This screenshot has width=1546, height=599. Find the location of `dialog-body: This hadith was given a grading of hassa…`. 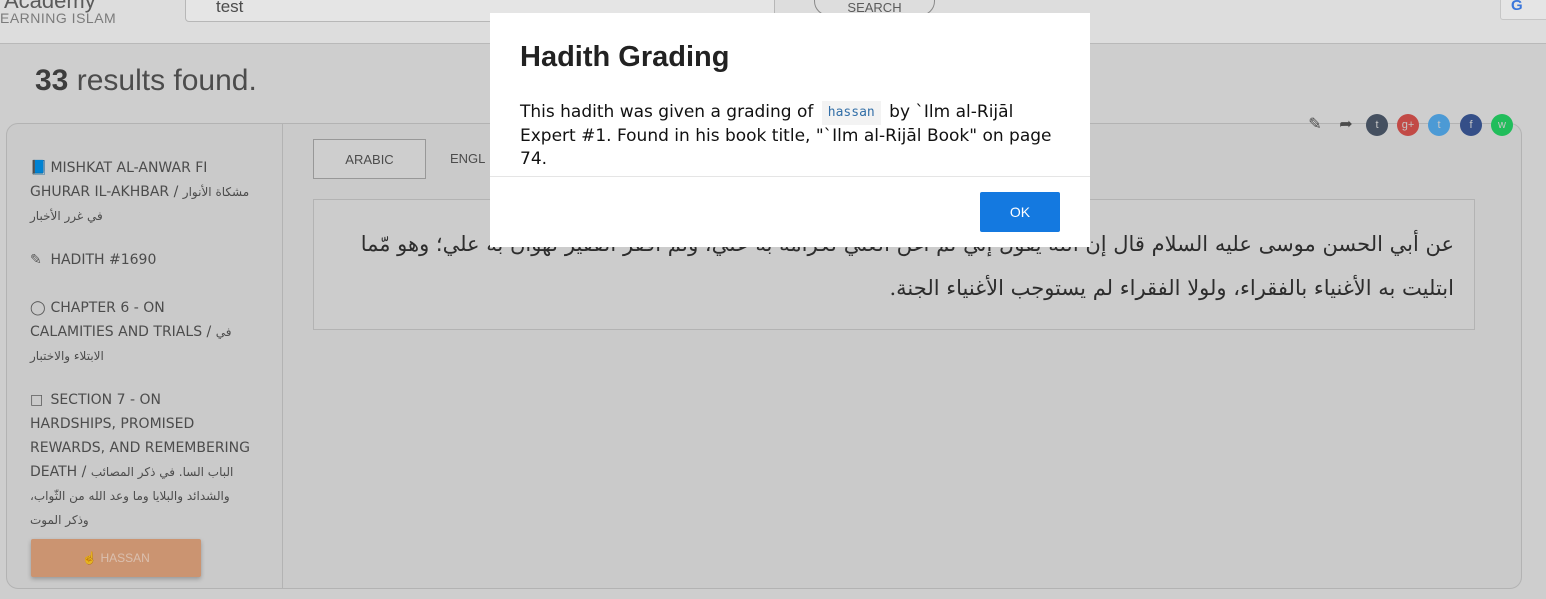

dialog-body: This hadith was given a grading of hassa… is located at coordinates (795, 136).